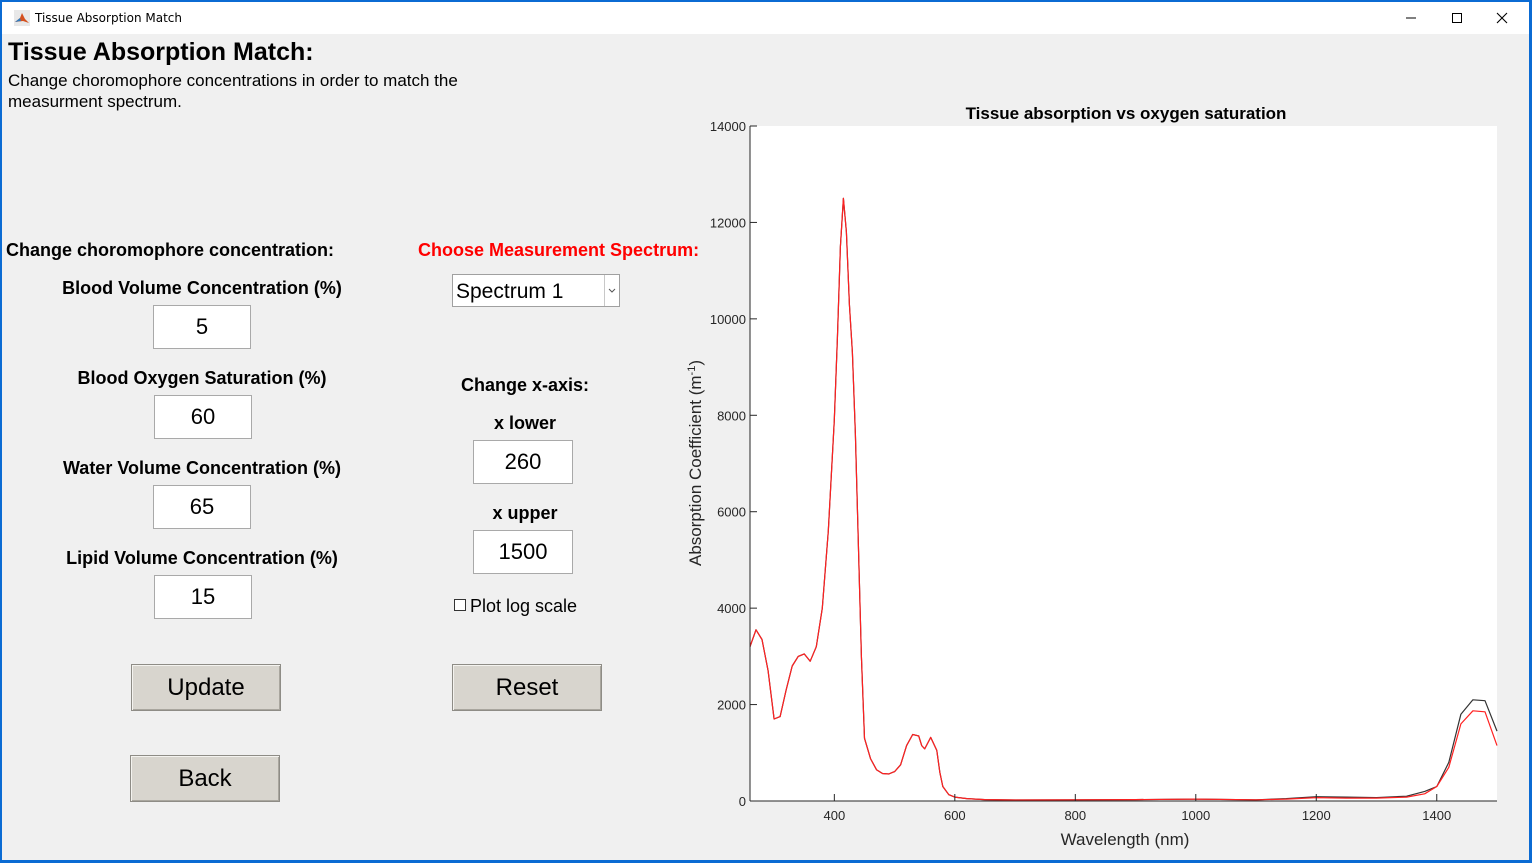  What do you see at coordinates (728, 222) in the screenshot?
I see `y-tick-label: 12000` at bounding box center [728, 222].